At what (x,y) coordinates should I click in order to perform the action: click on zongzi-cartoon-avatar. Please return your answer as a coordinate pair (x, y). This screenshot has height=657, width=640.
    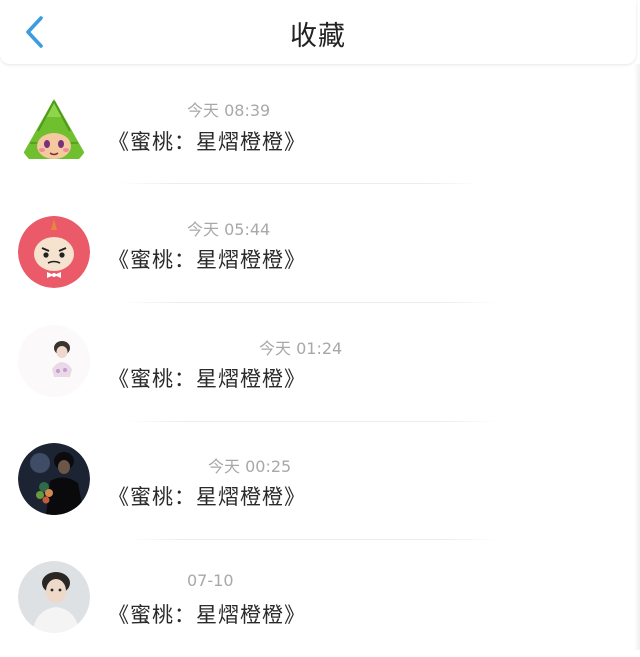
    Looking at the image, I should click on (54, 133).